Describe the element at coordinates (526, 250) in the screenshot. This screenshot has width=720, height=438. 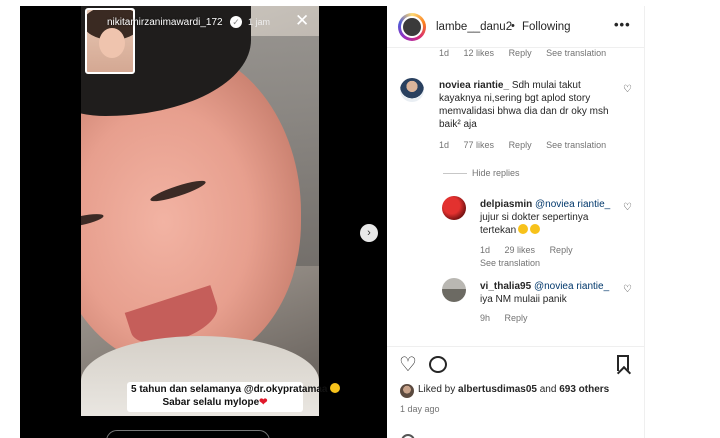
I see `reply-meta: 1d 29 likes Reply` at that location.